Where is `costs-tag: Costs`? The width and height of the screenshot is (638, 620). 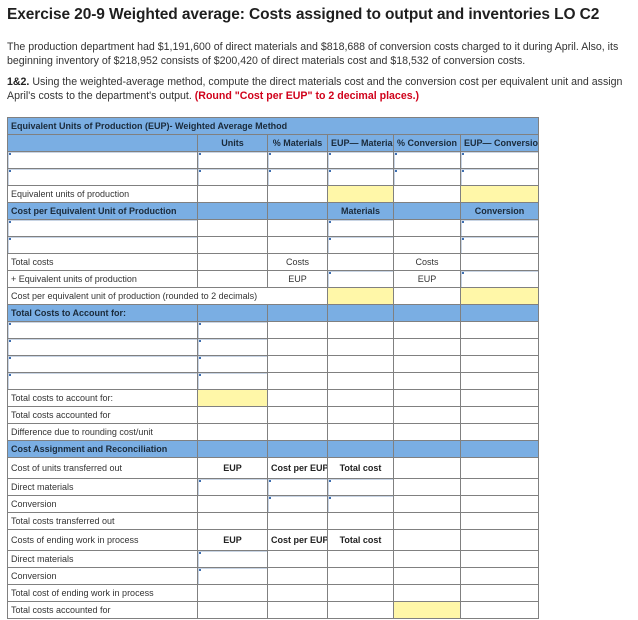
costs-tag: Costs is located at coordinates (427, 262).